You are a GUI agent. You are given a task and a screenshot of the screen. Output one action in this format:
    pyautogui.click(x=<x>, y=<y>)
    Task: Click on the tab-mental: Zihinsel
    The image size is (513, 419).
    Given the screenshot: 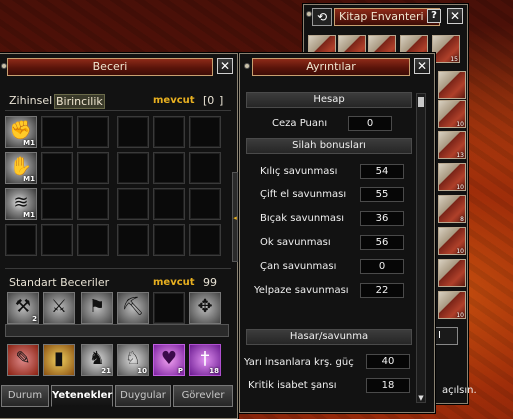 What is the action you would take?
    pyautogui.click(x=30, y=100)
    